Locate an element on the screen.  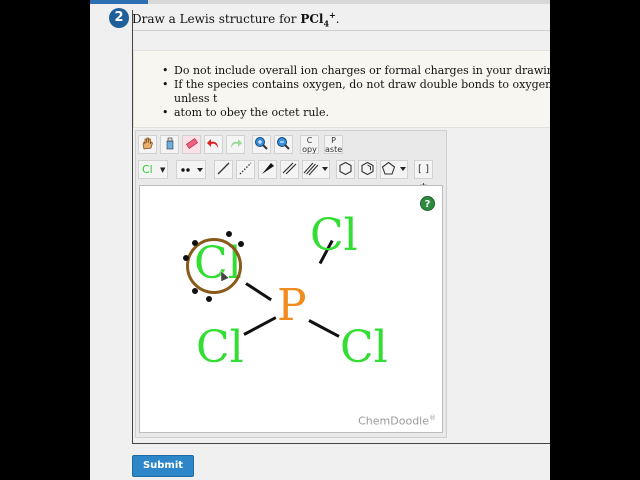
pan-hand-button is located at coordinates (147, 144).